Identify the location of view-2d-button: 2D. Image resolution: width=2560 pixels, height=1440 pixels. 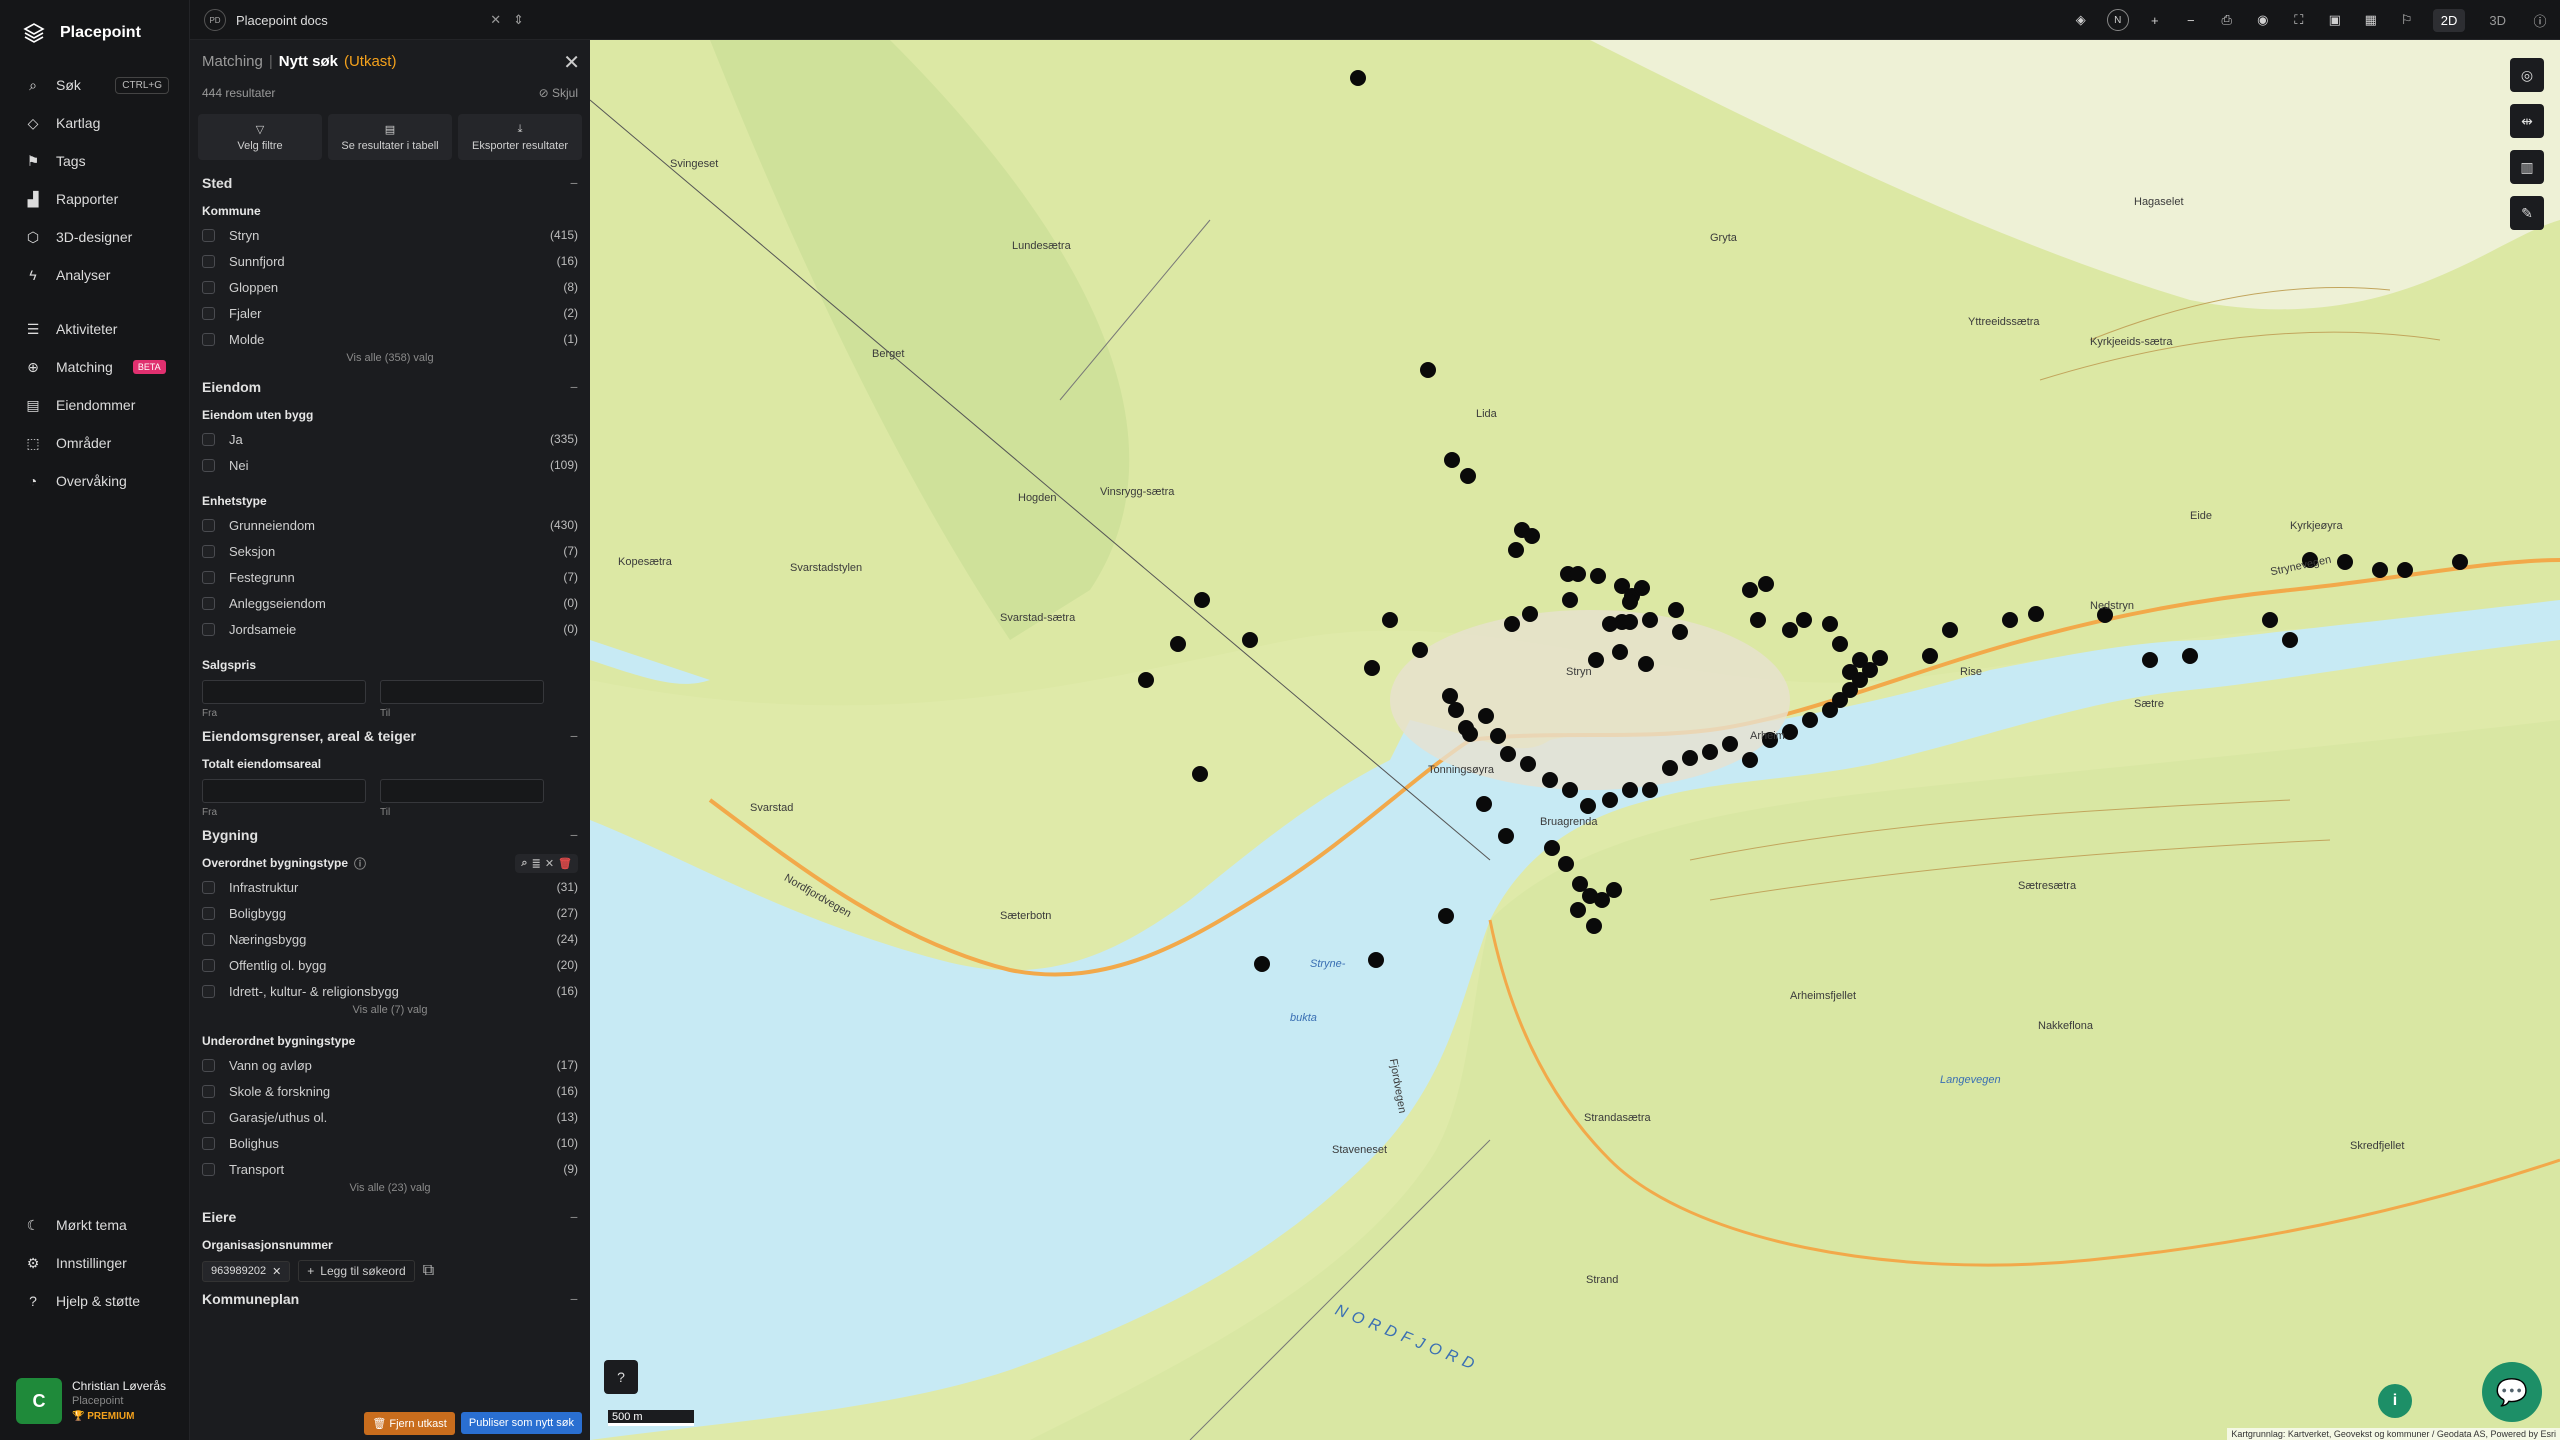
(2449, 20).